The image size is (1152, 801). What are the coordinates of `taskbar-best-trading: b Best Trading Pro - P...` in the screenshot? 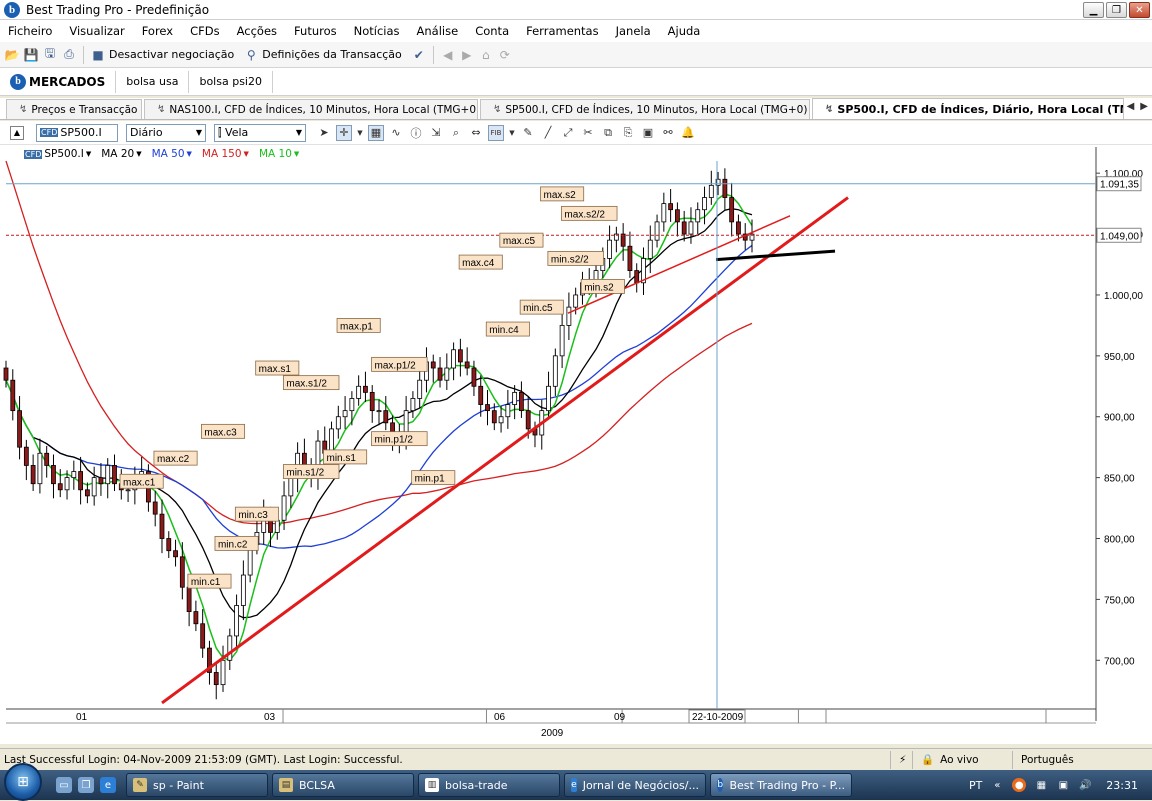 It's located at (781, 785).